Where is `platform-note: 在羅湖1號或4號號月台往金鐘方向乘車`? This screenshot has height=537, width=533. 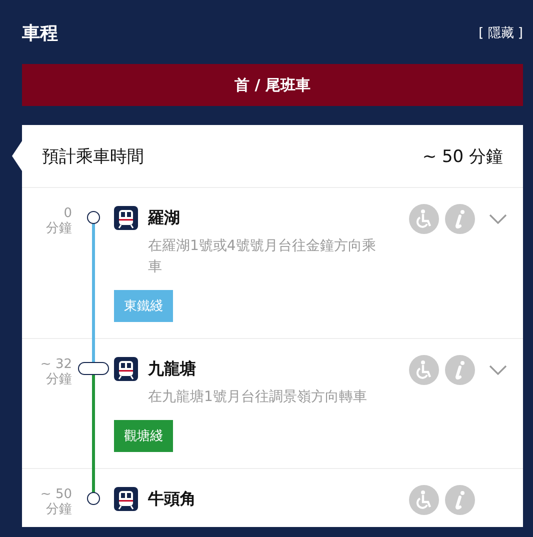 platform-note: 在羅湖1號或4號號月台往金鐘方向乘車 is located at coordinates (262, 257).